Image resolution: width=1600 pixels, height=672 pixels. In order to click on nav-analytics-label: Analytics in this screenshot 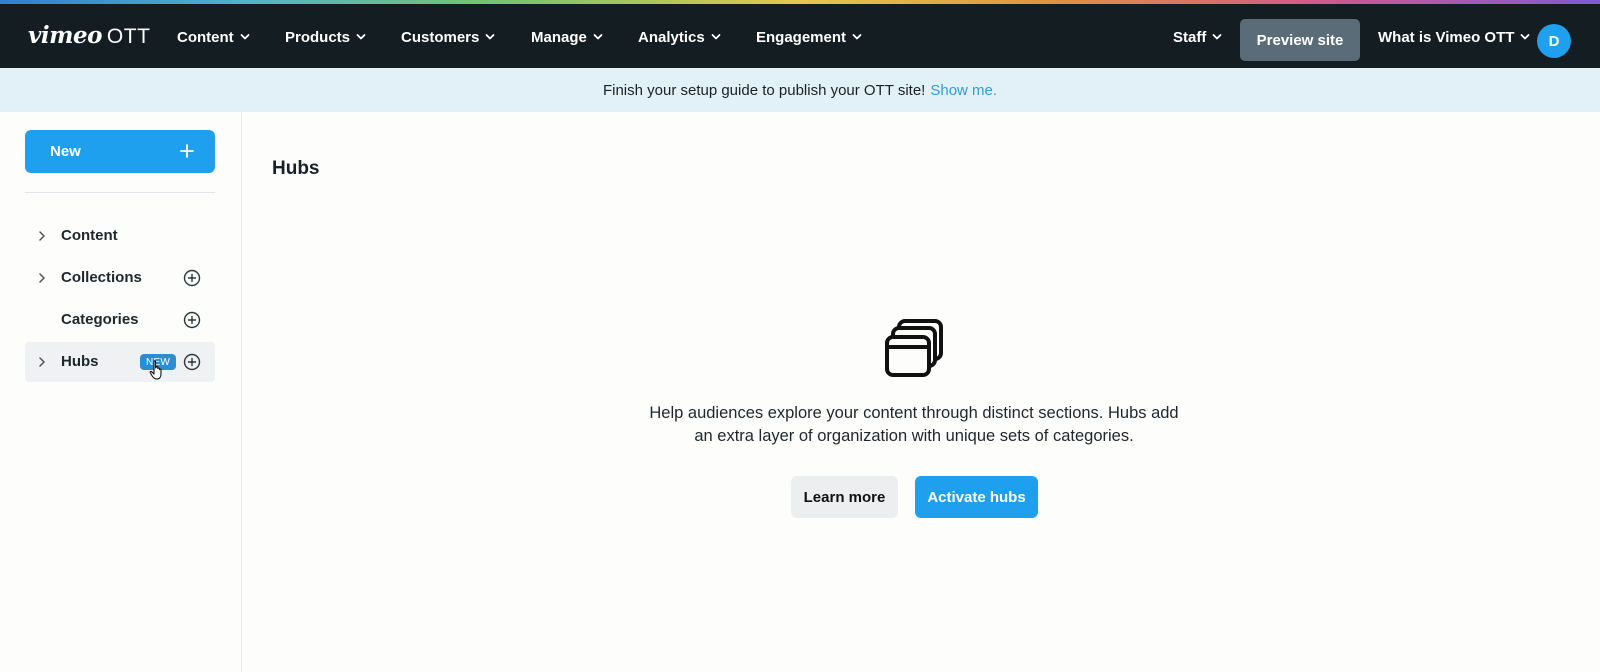, I will do `click(671, 37)`.